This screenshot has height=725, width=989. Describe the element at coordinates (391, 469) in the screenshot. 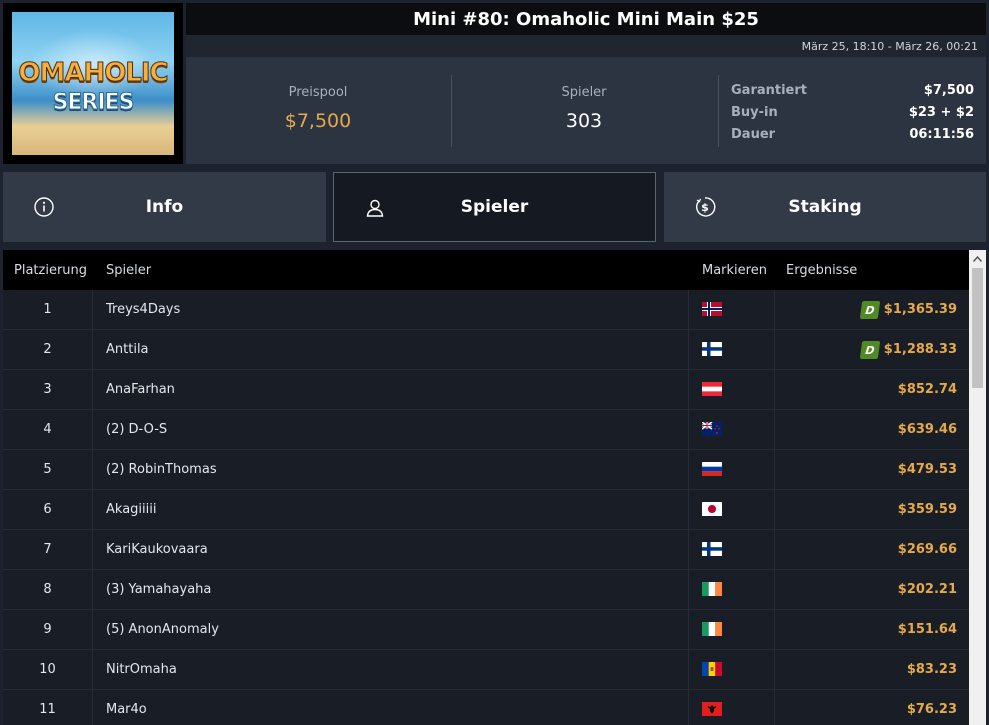

I see `player-name-cell: (2) RobinThomas` at that location.